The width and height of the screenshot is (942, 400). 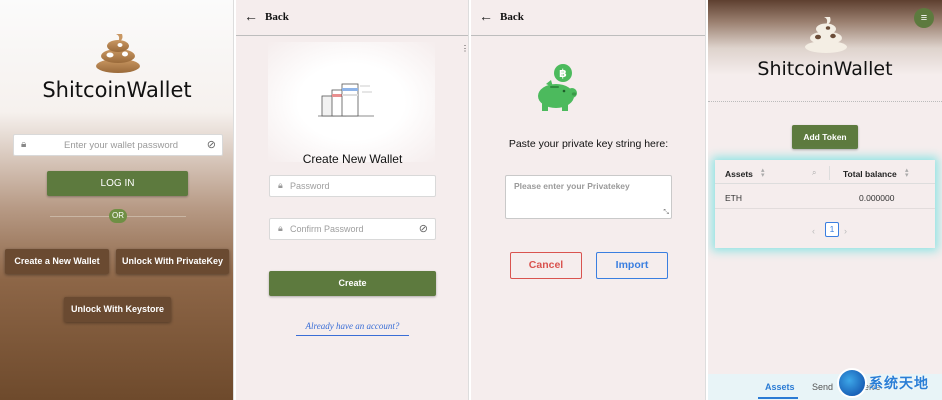 What do you see at coordinates (572, 186) in the screenshot?
I see `privatekey-placeholder: Please enter your Privatekey` at bounding box center [572, 186].